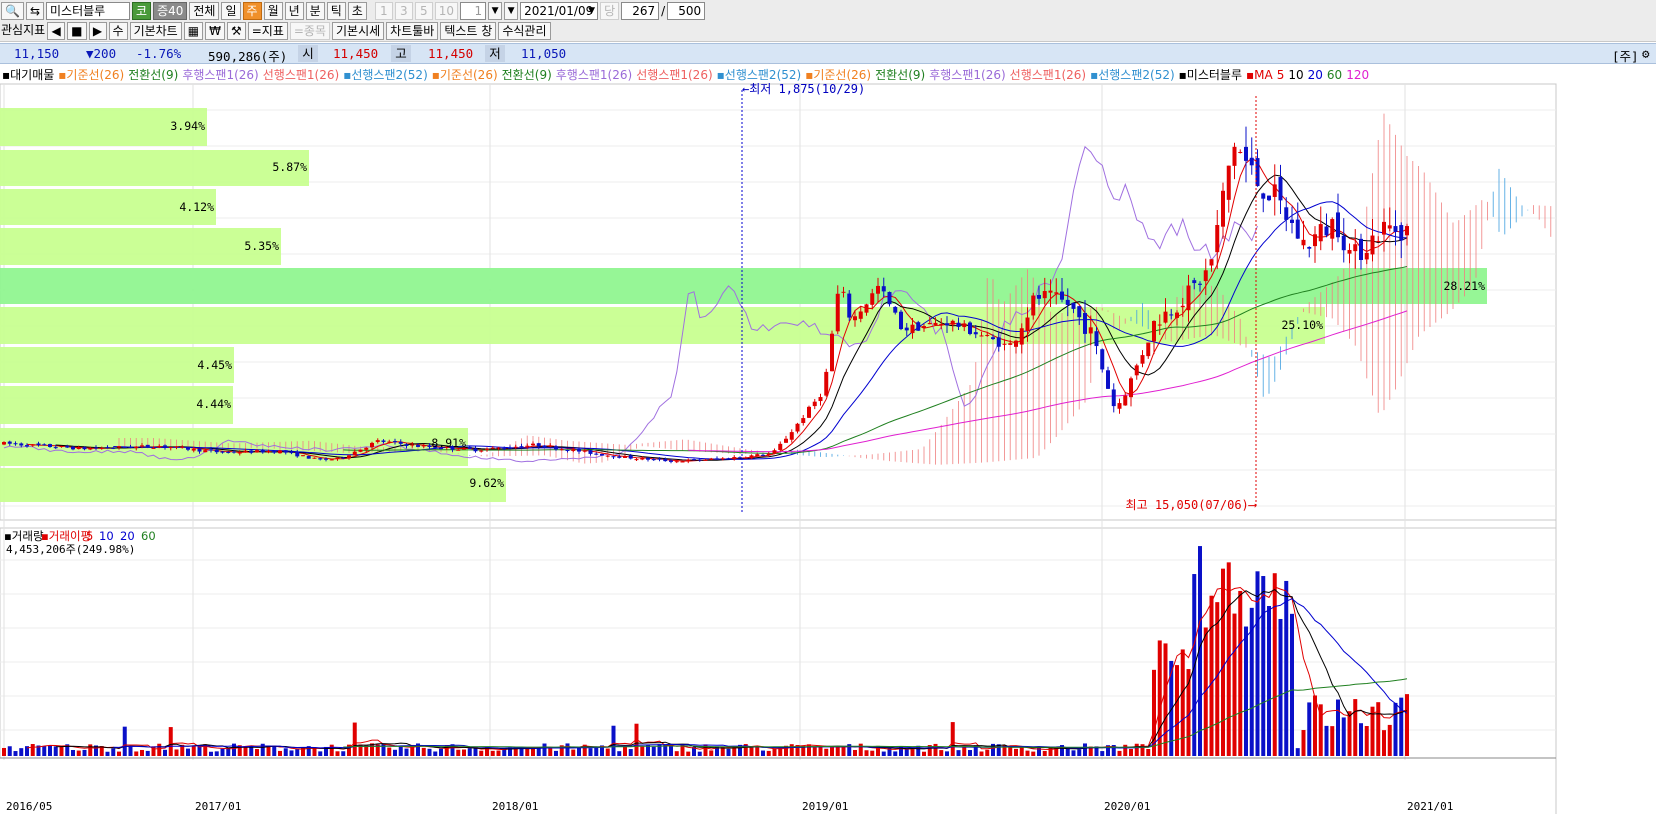 The height and width of the screenshot is (814, 1656). What do you see at coordinates (515, 806) in the screenshot?
I see `x-axis-label: 2018/01` at bounding box center [515, 806].